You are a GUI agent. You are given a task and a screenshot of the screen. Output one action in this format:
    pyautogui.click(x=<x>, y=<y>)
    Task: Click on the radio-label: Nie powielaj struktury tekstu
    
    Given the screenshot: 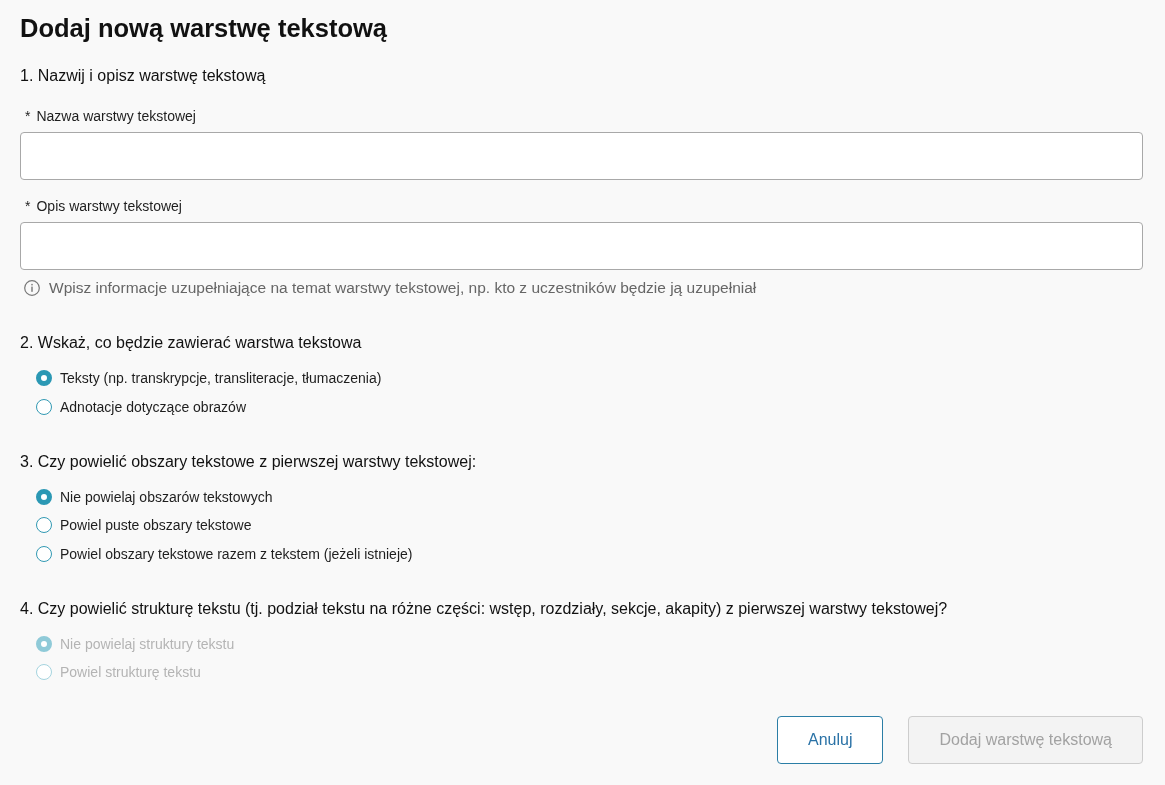 What is the action you would take?
    pyautogui.click(x=147, y=644)
    